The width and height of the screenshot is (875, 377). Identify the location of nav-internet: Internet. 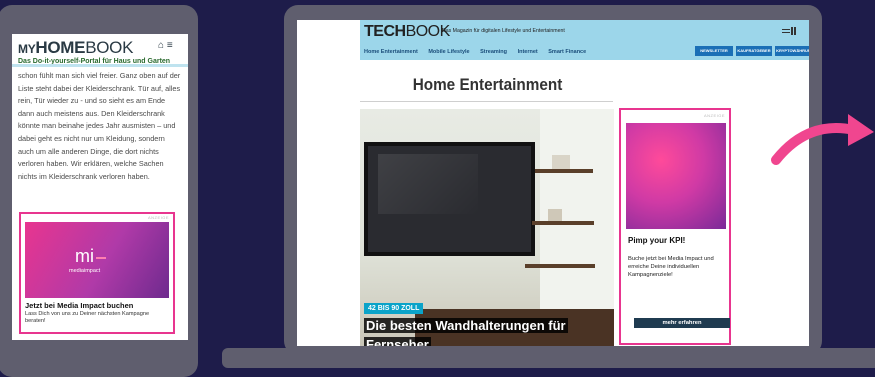
(528, 52).